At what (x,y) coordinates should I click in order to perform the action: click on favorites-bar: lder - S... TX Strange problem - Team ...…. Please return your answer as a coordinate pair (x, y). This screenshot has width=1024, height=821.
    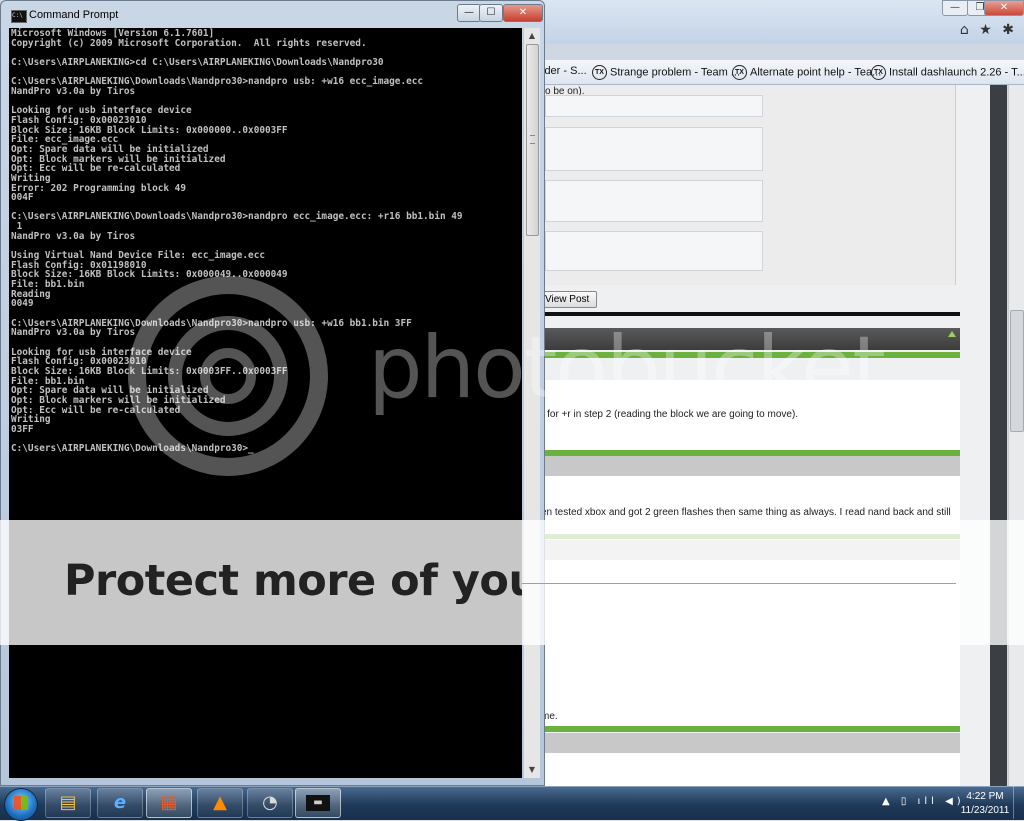
    Looking at the image, I should click on (782, 72).